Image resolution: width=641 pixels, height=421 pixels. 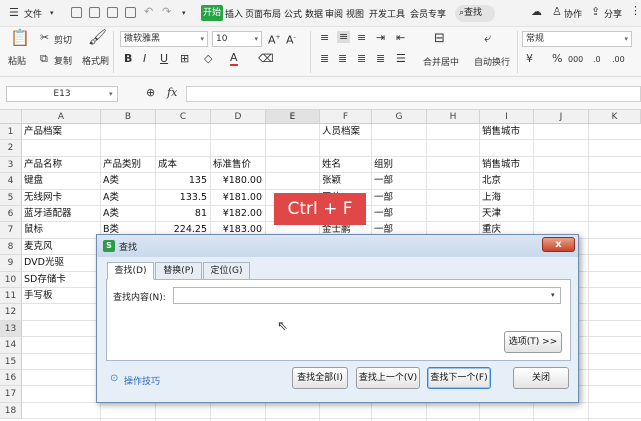 I want to click on column-header-g: G, so click(x=399, y=117).